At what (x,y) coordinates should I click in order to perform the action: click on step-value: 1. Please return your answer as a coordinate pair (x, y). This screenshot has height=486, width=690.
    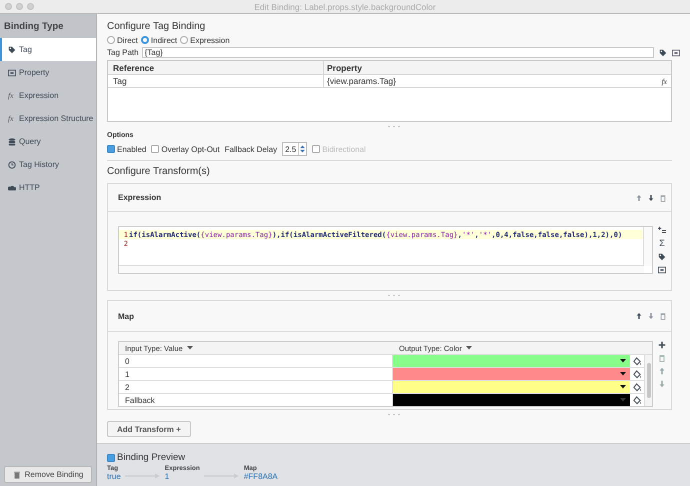
    Looking at the image, I should click on (167, 476).